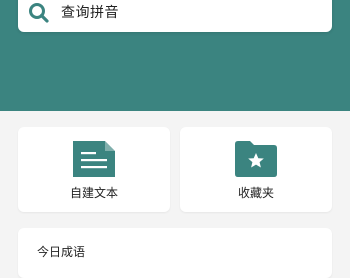  What do you see at coordinates (255, 193) in the screenshot?
I see `favorites-label: 收藏夹` at bounding box center [255, 193].